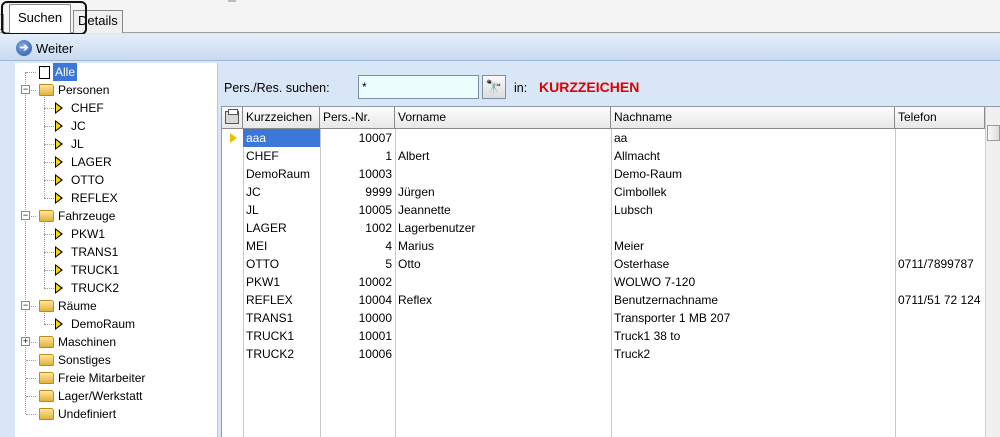 The image size is (1000, 437). Describe the element at coordinates (87, 342) in the screenshot. I see `tree-item-label: Maschinen` at that location.